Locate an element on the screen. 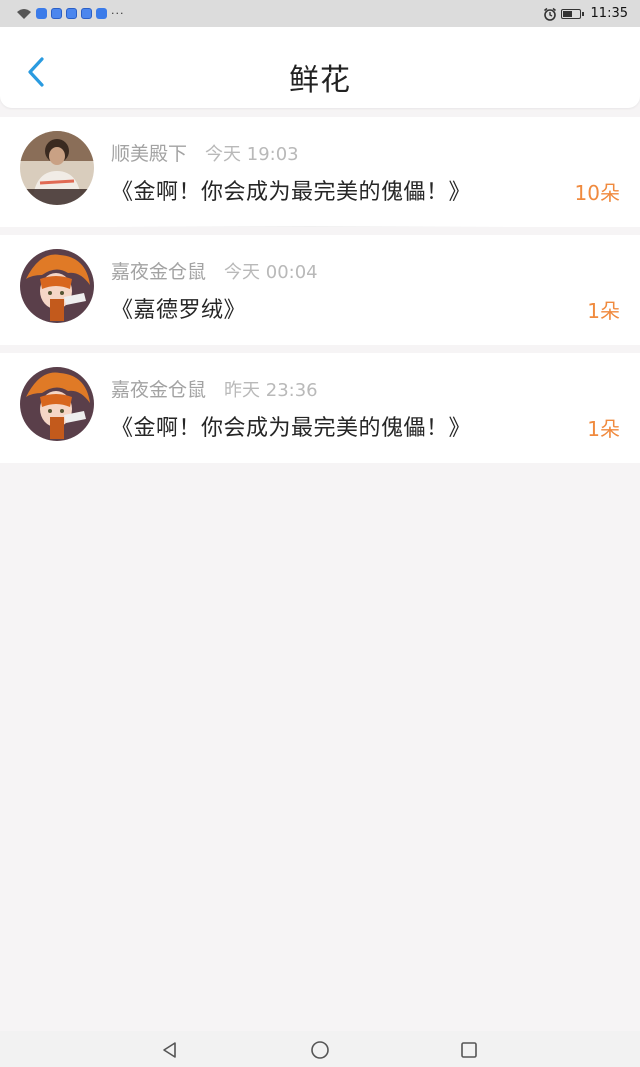  list-item: 嘉夜金仓鼠 昨天 23:36 《金啊！你会成为最完美的傀儡！》 1朵 is located at coordinates (320, 408).